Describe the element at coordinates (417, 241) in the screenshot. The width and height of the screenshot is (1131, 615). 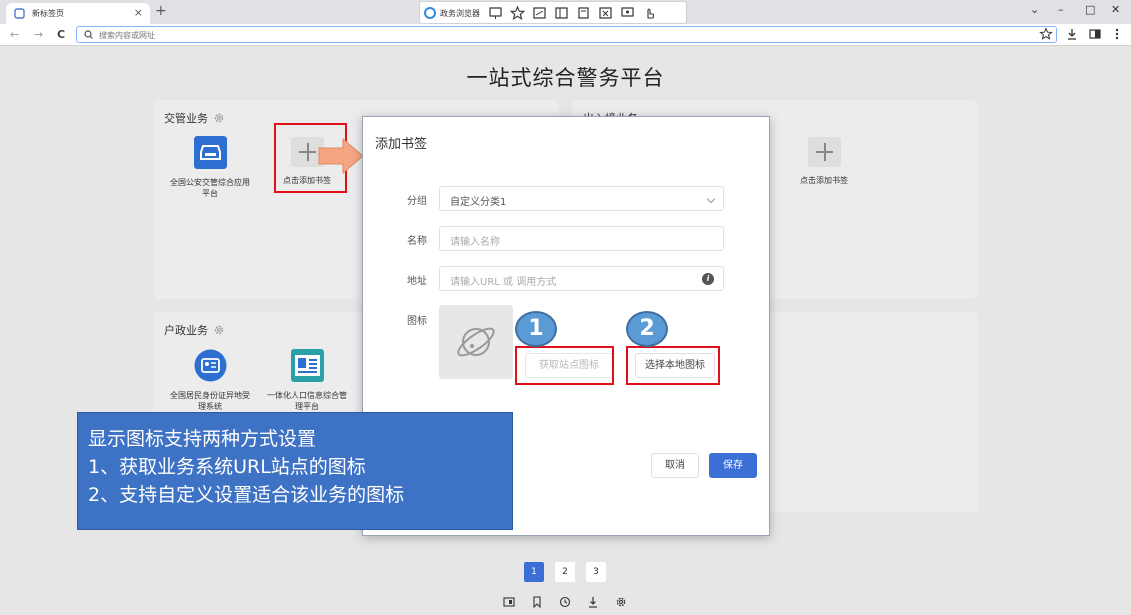
I see `name-label: 名称` at that location.